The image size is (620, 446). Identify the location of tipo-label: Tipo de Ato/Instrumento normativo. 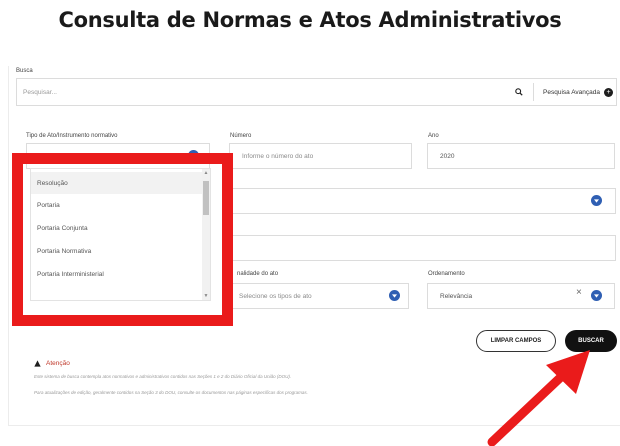
(72, 136).